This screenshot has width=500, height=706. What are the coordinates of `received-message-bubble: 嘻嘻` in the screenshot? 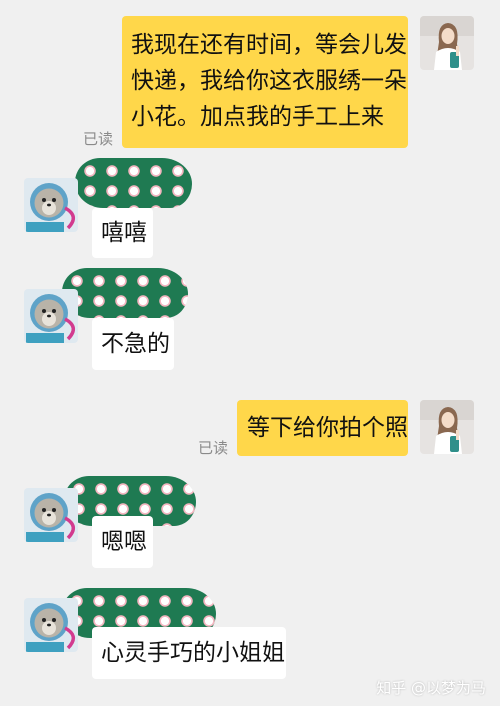 It's located at (122, 233).